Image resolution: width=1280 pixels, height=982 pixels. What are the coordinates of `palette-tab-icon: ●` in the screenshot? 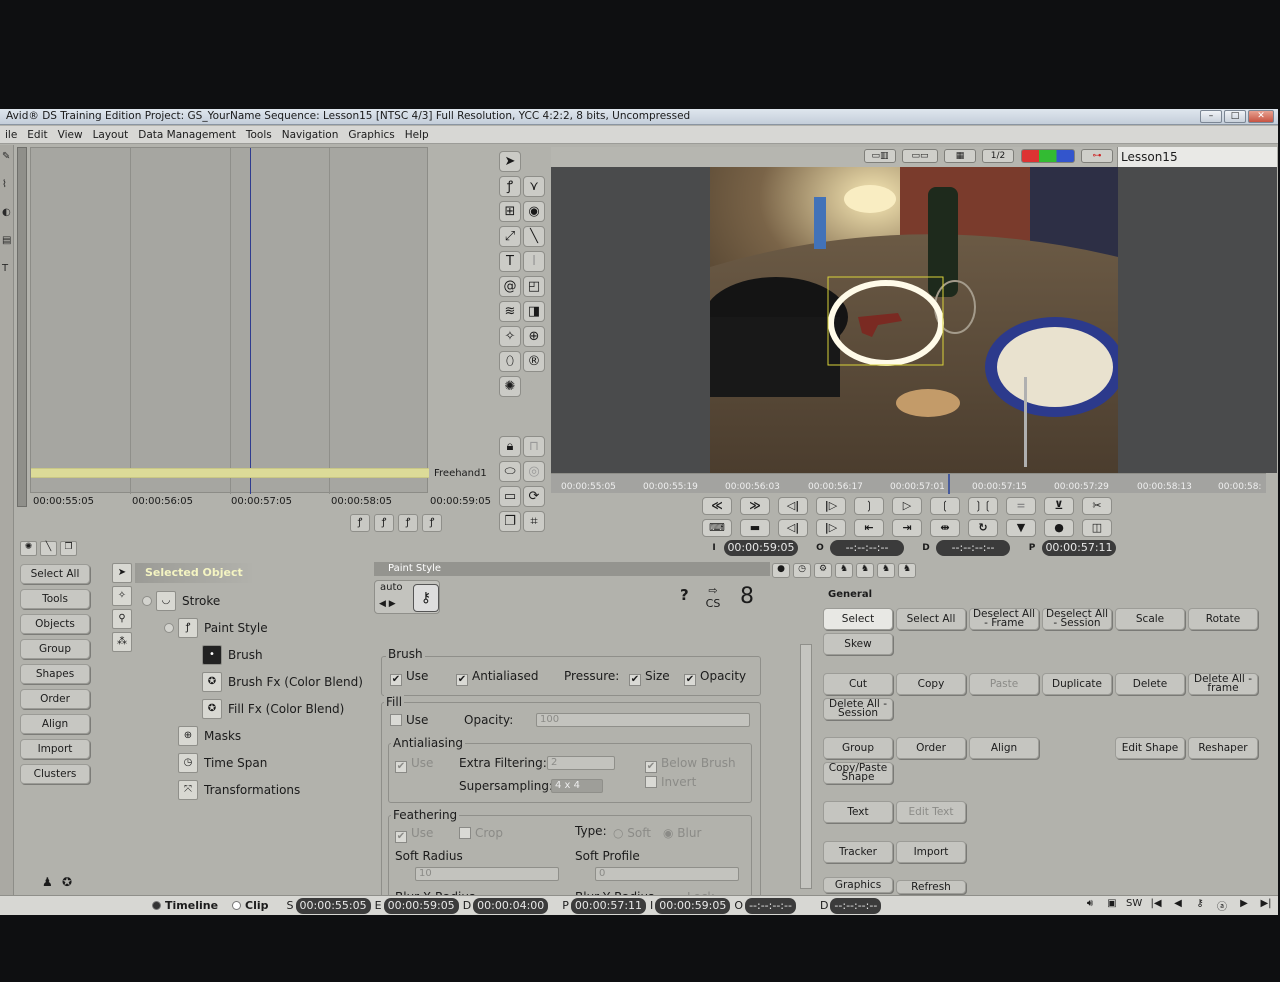 It's located at (781, 570).